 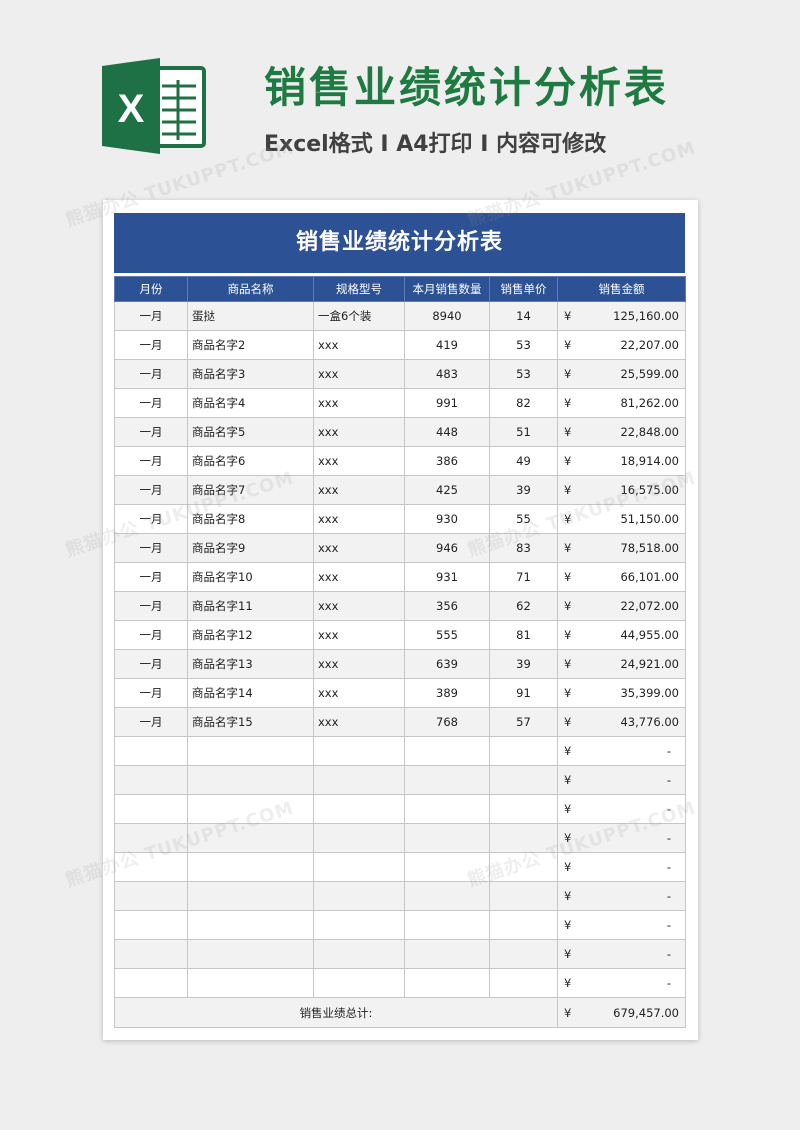 What do you see at coordinates (621, 374) in the screenshot?
I see `cell-amount: ¥25,599.00` at bounding box center [621, 374].